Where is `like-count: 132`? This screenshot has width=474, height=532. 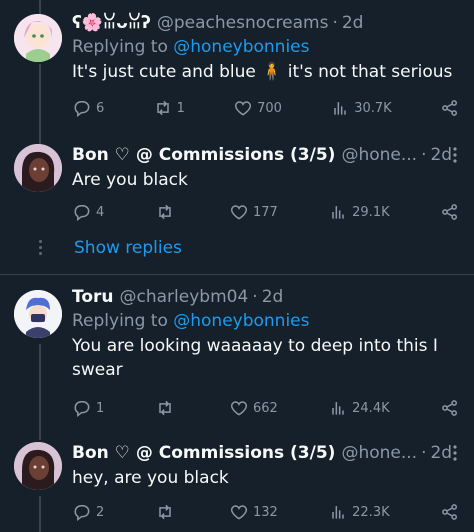 like-count: 132 is located at coordinates (265, 512).